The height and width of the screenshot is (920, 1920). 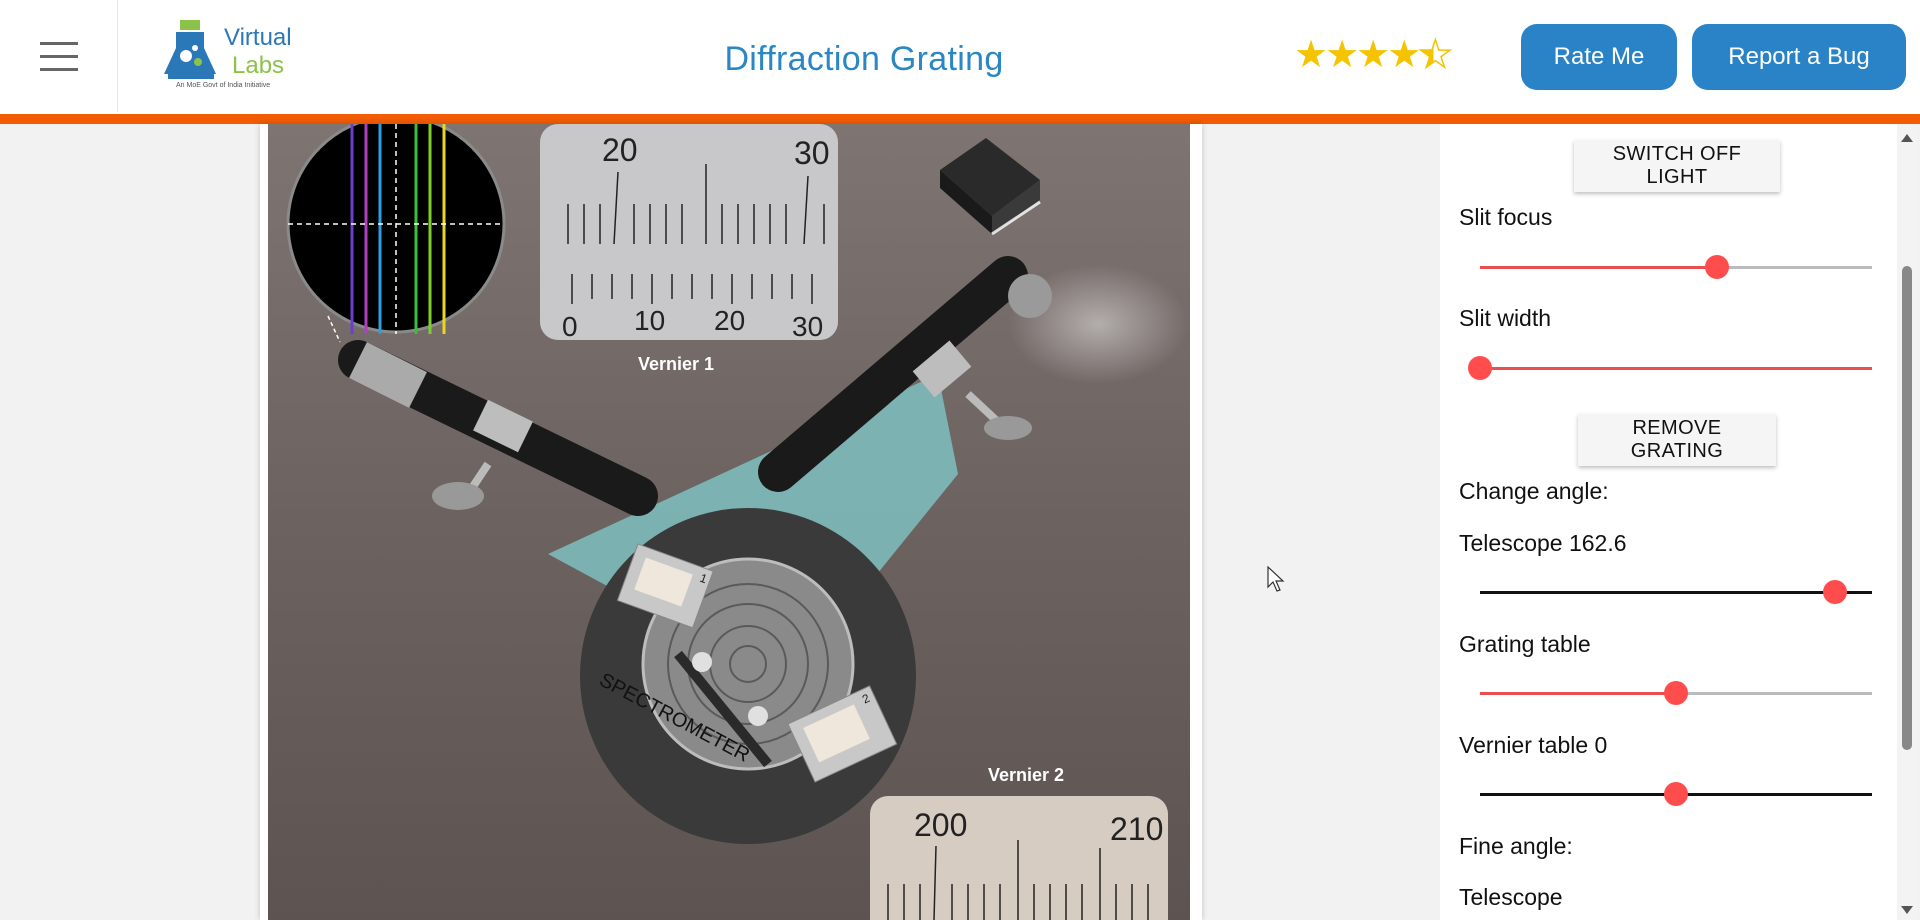 I want to click on vernier-scale-label: 0, so click(x=570, y=326).